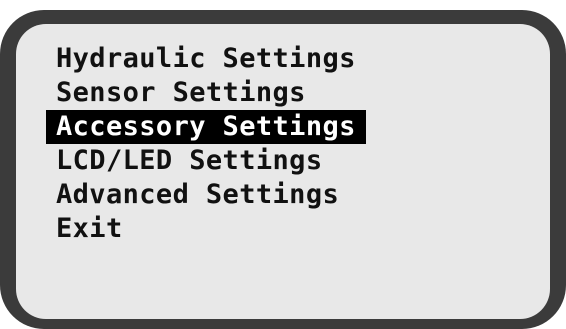 This screenshot has height=329, width=566. I want to click on menu-item-sensor-settings: Sensor Settings, so click(206, 93).